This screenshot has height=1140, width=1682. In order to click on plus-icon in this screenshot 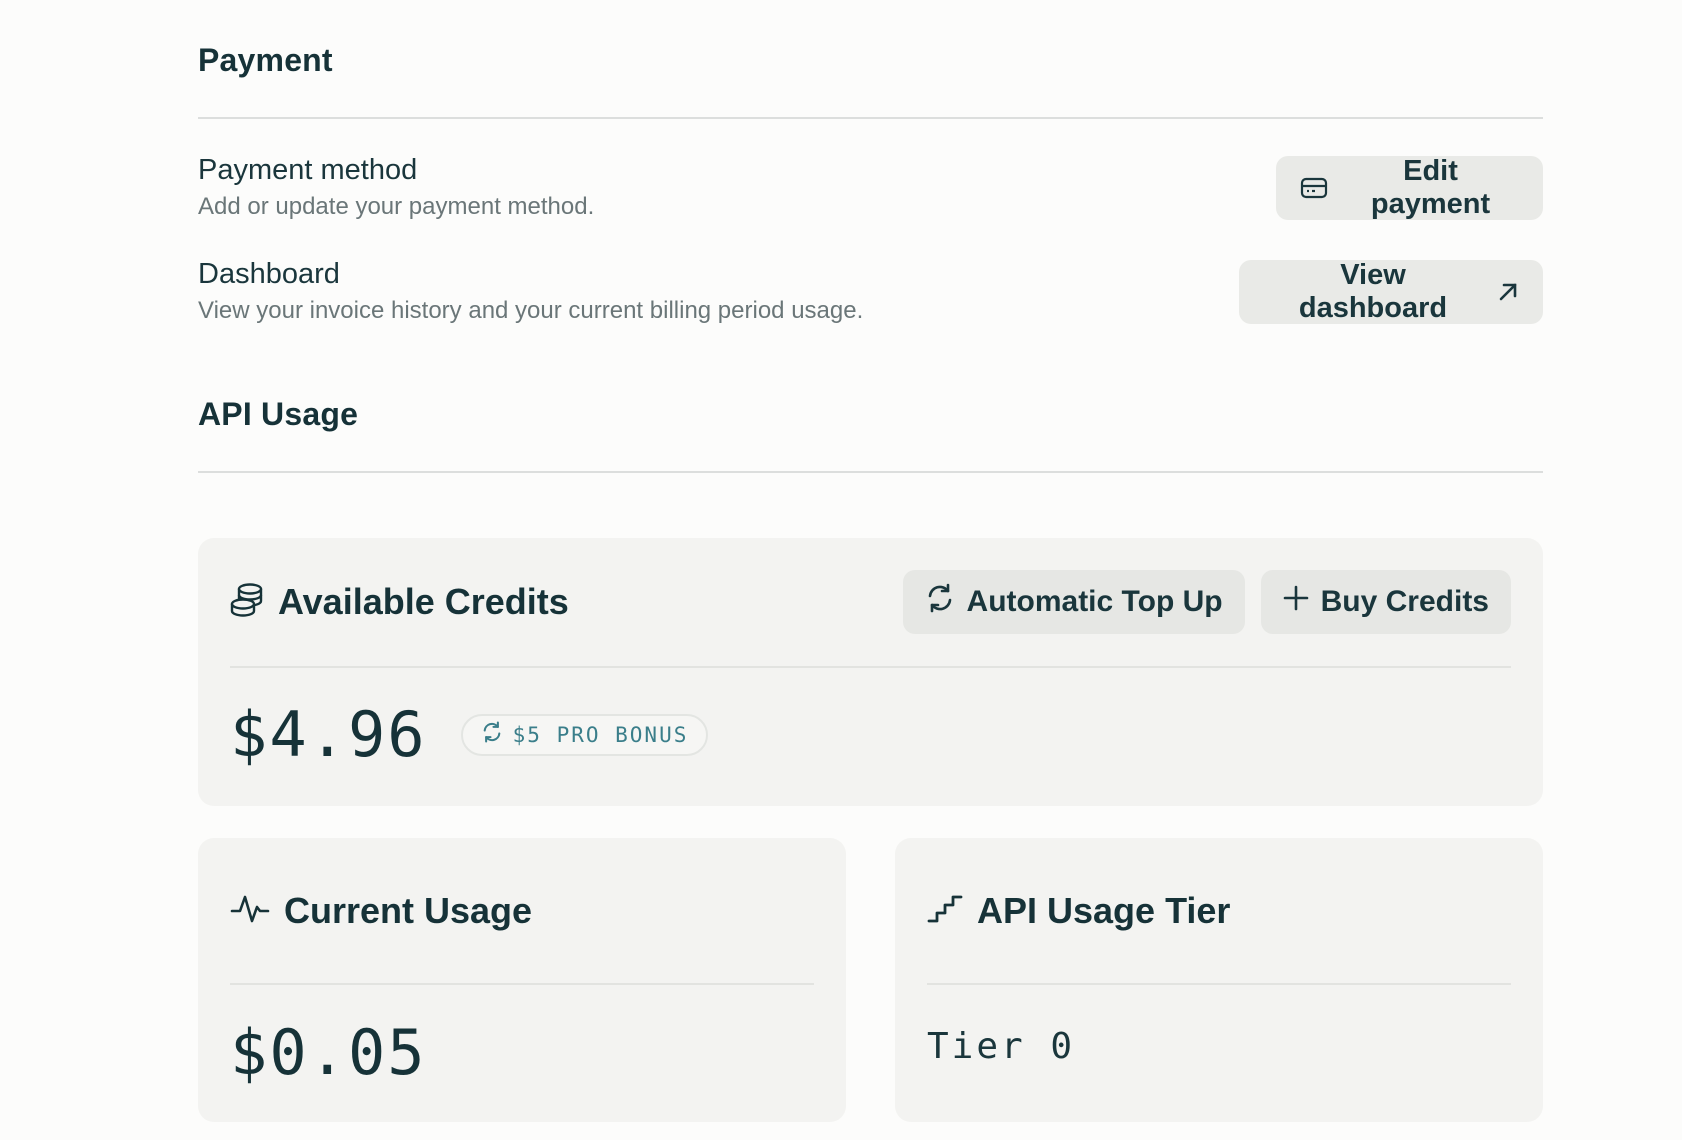, I will do `click(1296, 602)`.